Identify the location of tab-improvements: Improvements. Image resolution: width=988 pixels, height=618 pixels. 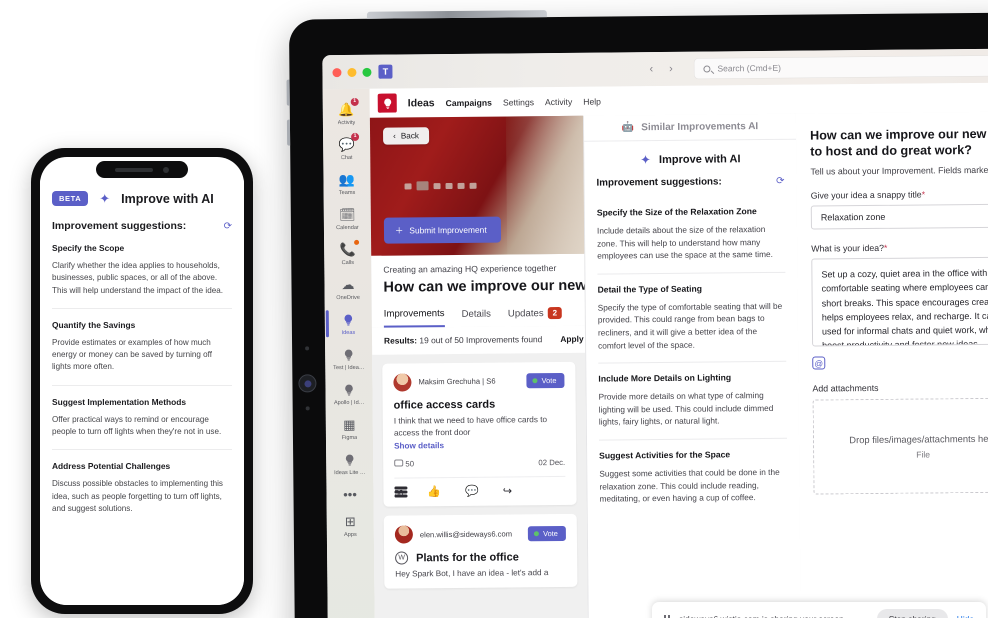
(414, 317).